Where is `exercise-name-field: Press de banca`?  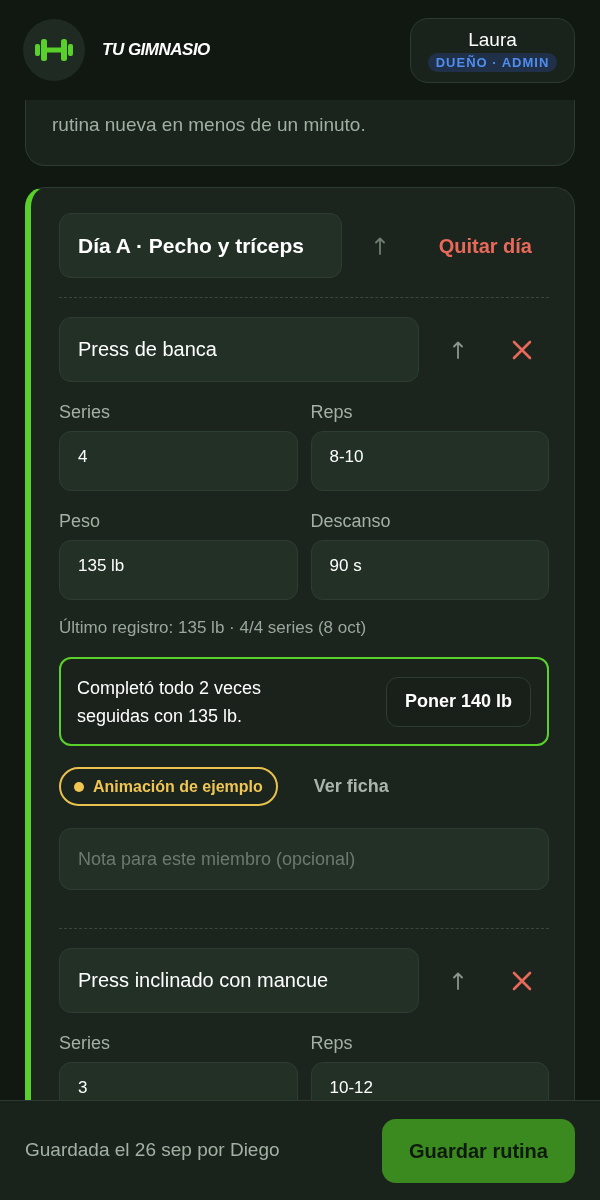
exercise-name-field: Press de banca is located at coordinates (239, 349).